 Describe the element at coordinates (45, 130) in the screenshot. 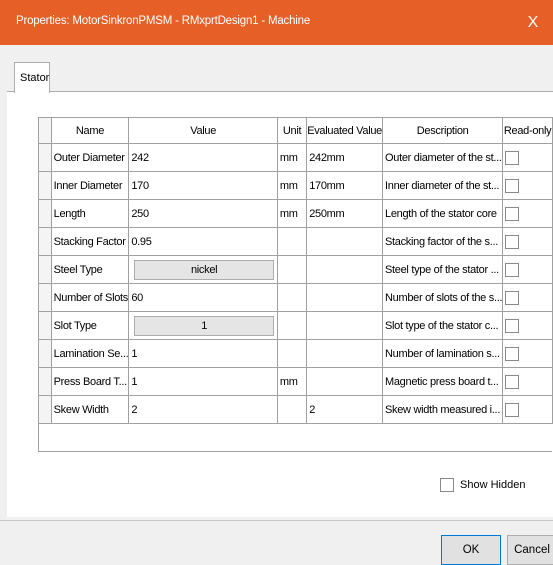

I see `row-header-corner` at that location.